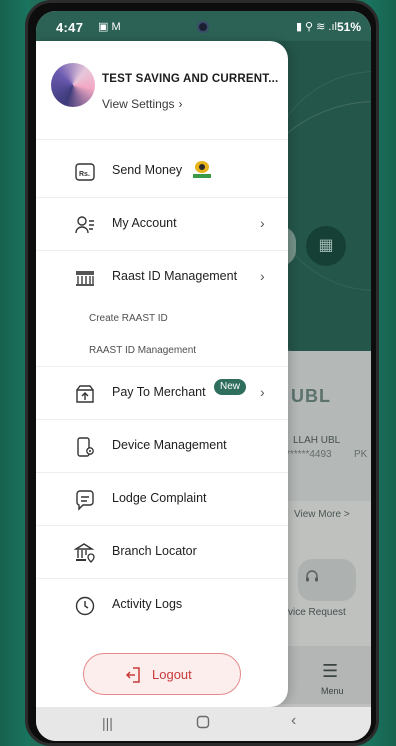 The height and width of the screenshot is (746, 396). Describe the element at coordinates (84, 553) in the screenshot. I see `branch-pin-icon` at that location.